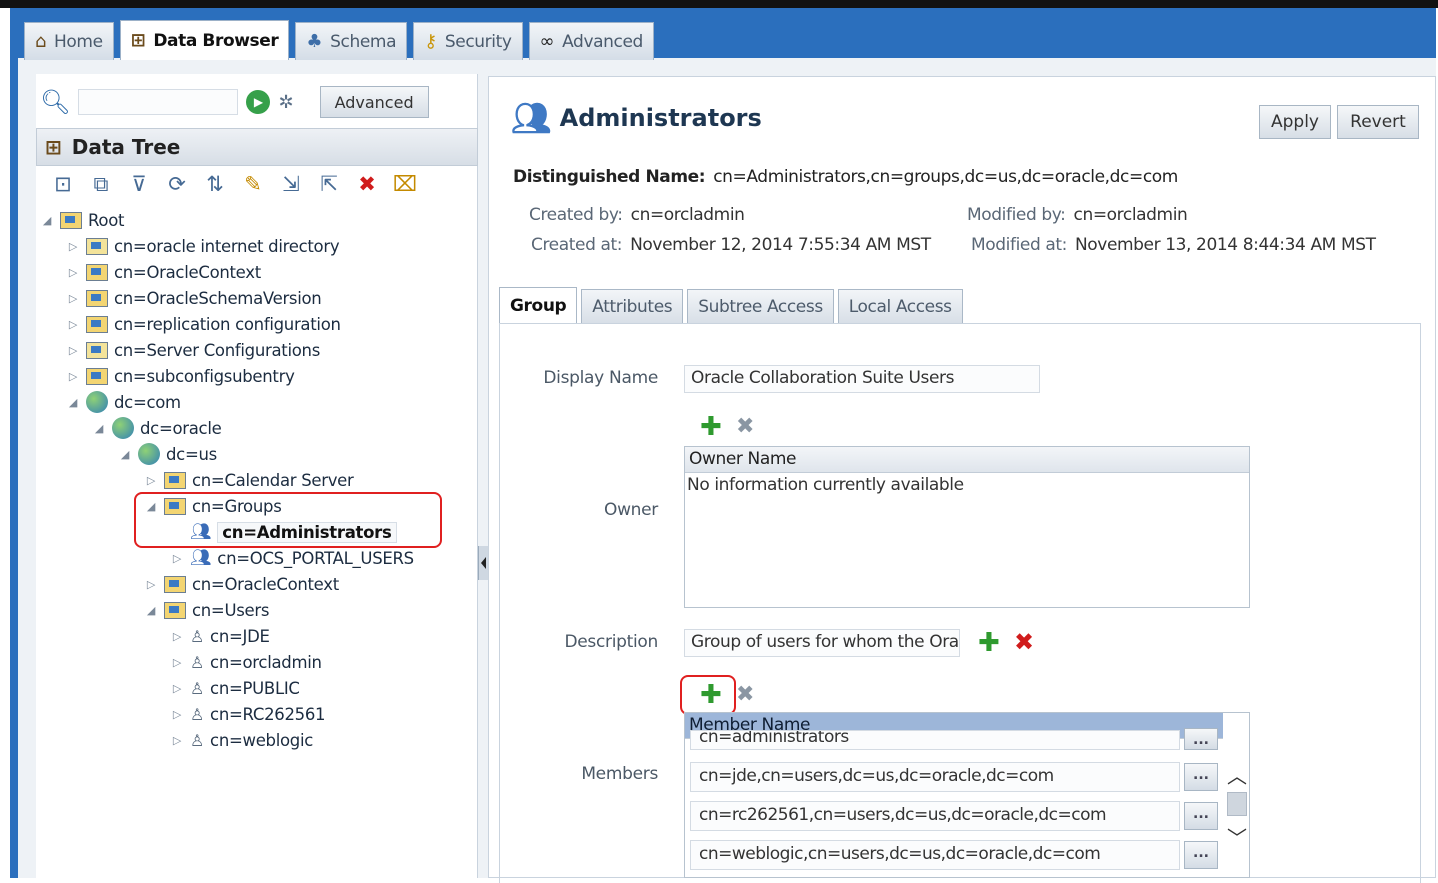 Image resolution: width=1438 pixels, height=883 pixels. I want to click on data-tree-header: ⊞ Data Tree, so click(257, 147).